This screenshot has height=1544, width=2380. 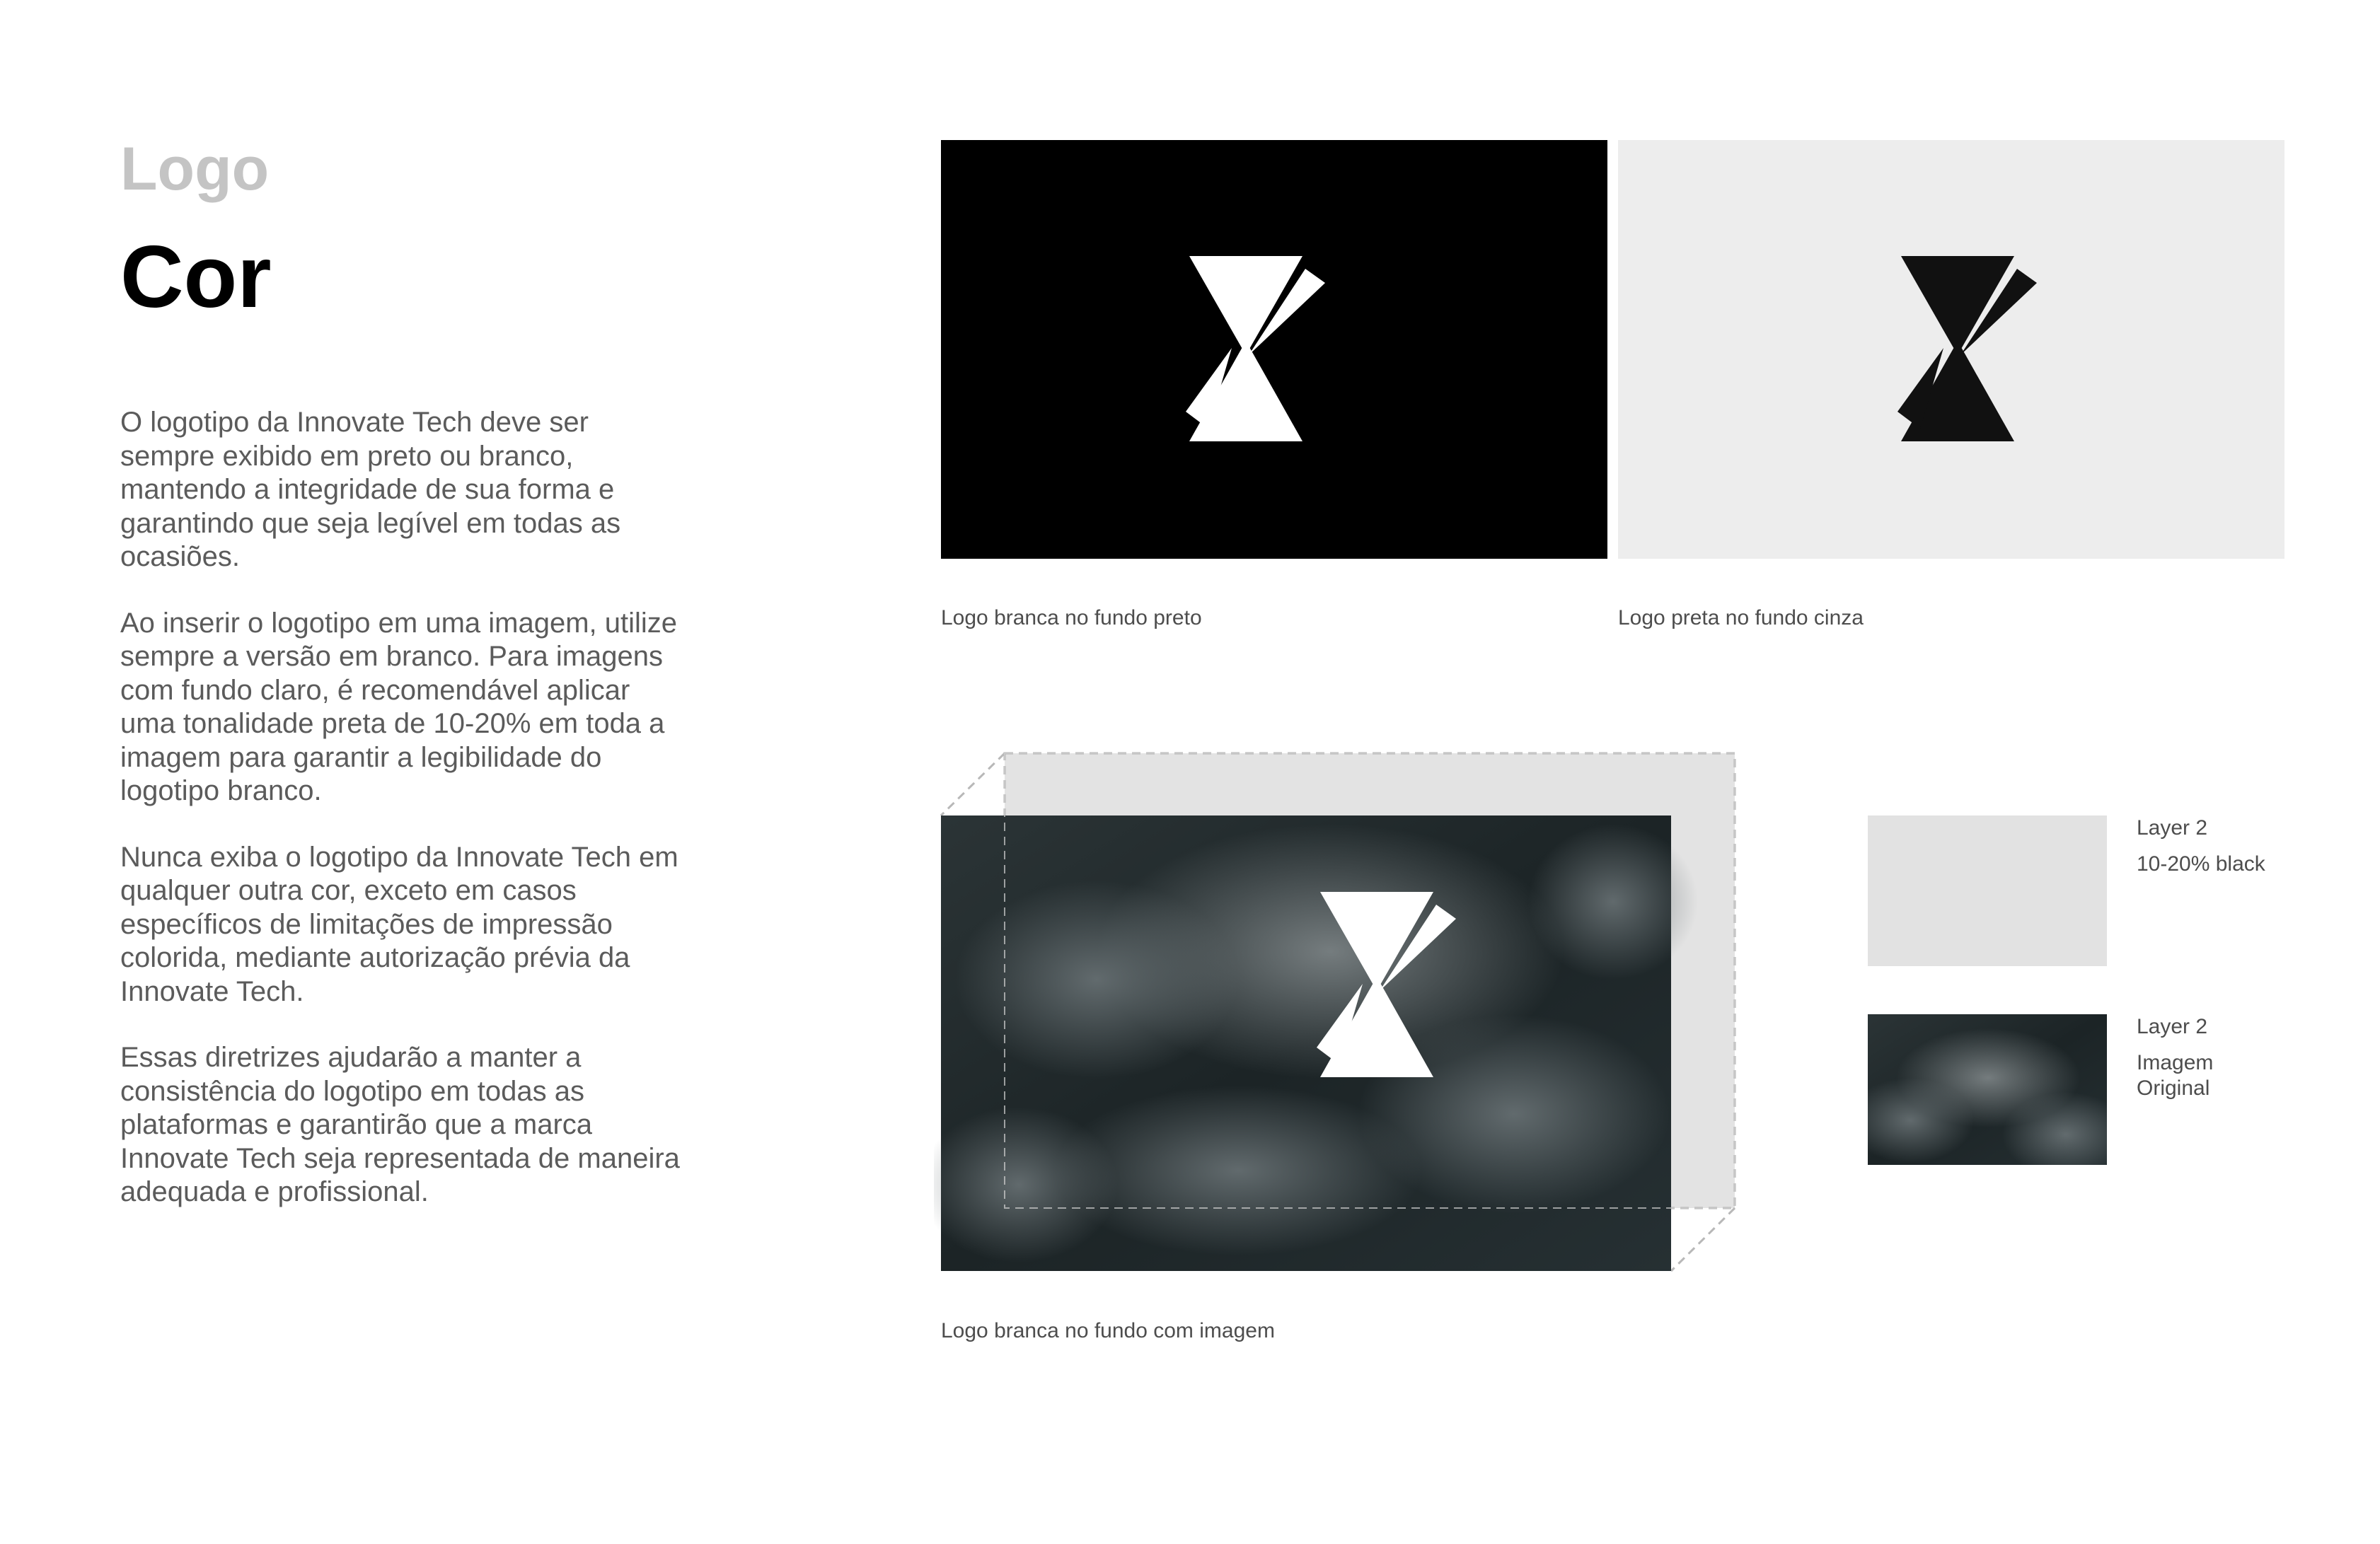 I want to click on gray-background-panel, so click(x=1951, y=349).